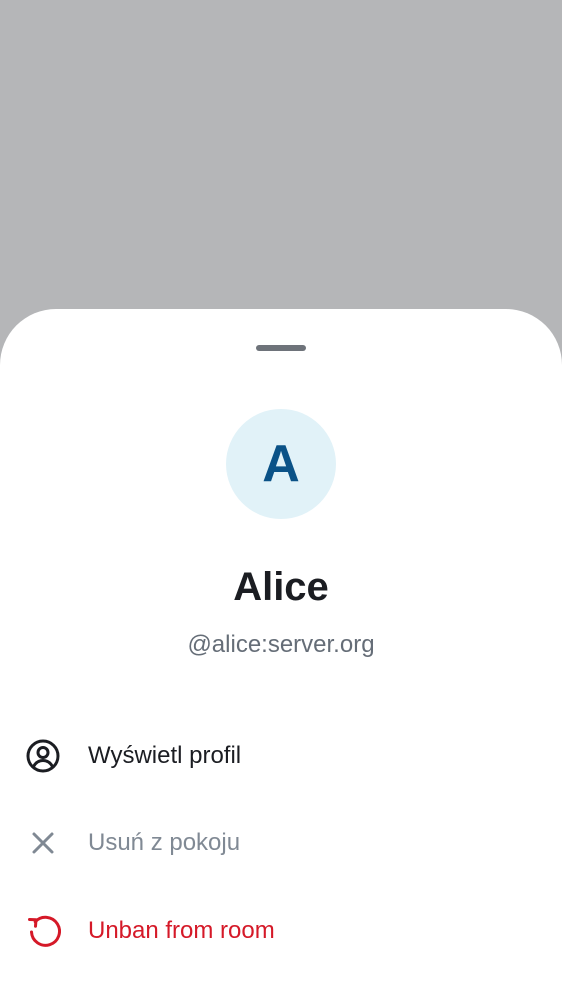 The image size is (562, 1000). Describe the element at coordinates (281, 644) in the screenshot. I see `user-id: @alice:server.org` at that location.